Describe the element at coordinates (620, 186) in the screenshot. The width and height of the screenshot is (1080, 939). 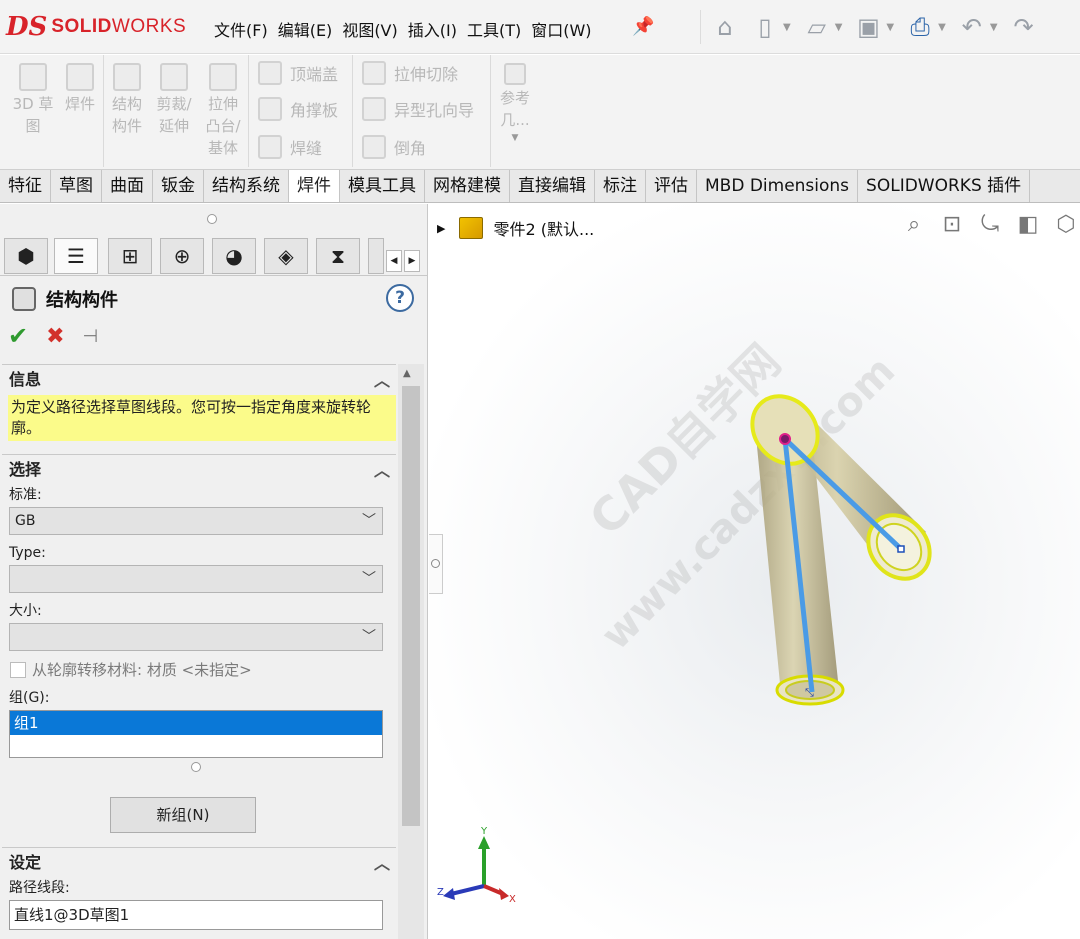
I see `tab-markup: 标注` at that location.